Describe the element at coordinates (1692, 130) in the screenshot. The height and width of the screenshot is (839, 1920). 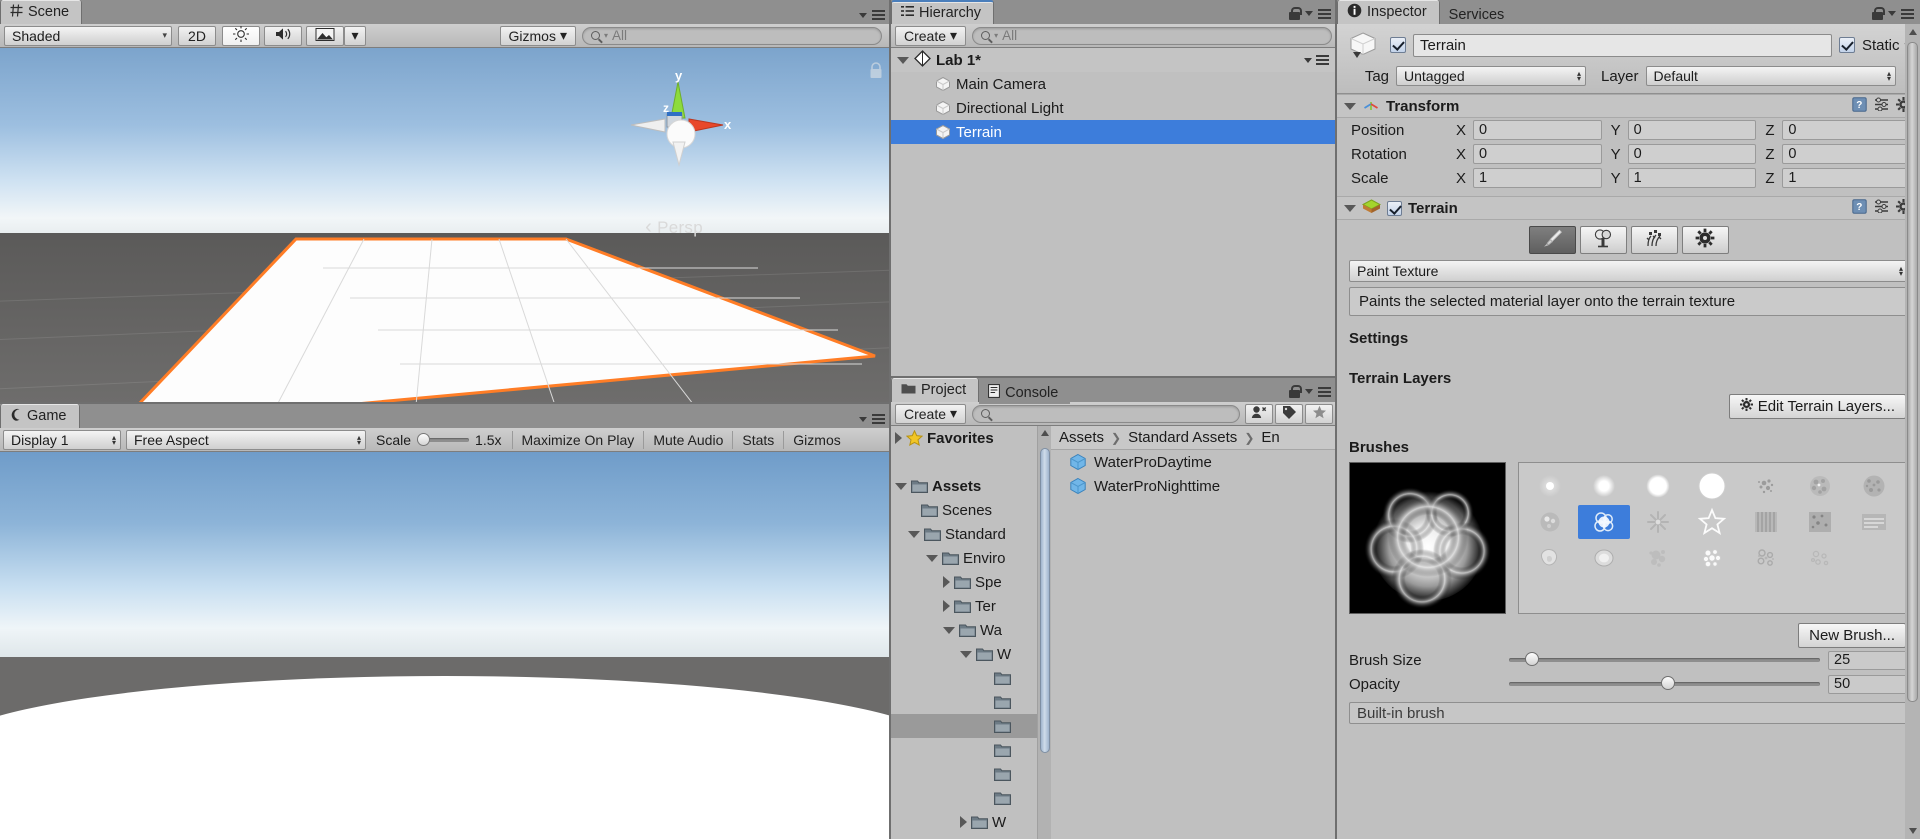
I see `position-y-field: 0` at that location.